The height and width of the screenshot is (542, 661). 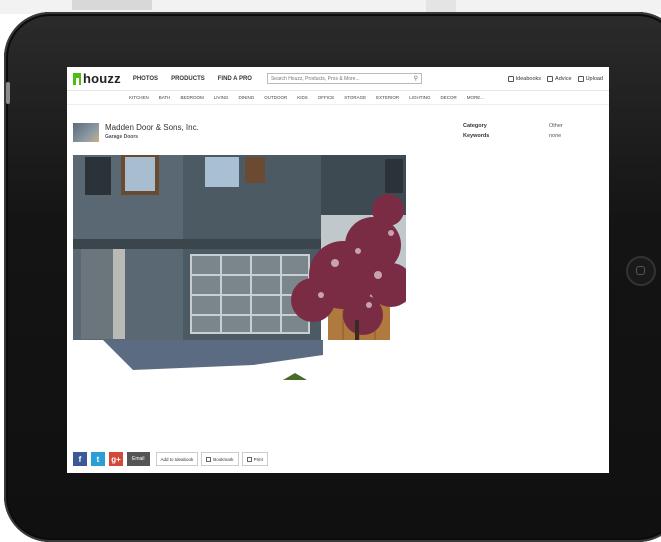 What do you see at coordinates (419, 97) in the screenshot?
I see `subnav-lighting: LIGHTING` at bounding box center [419, 97].